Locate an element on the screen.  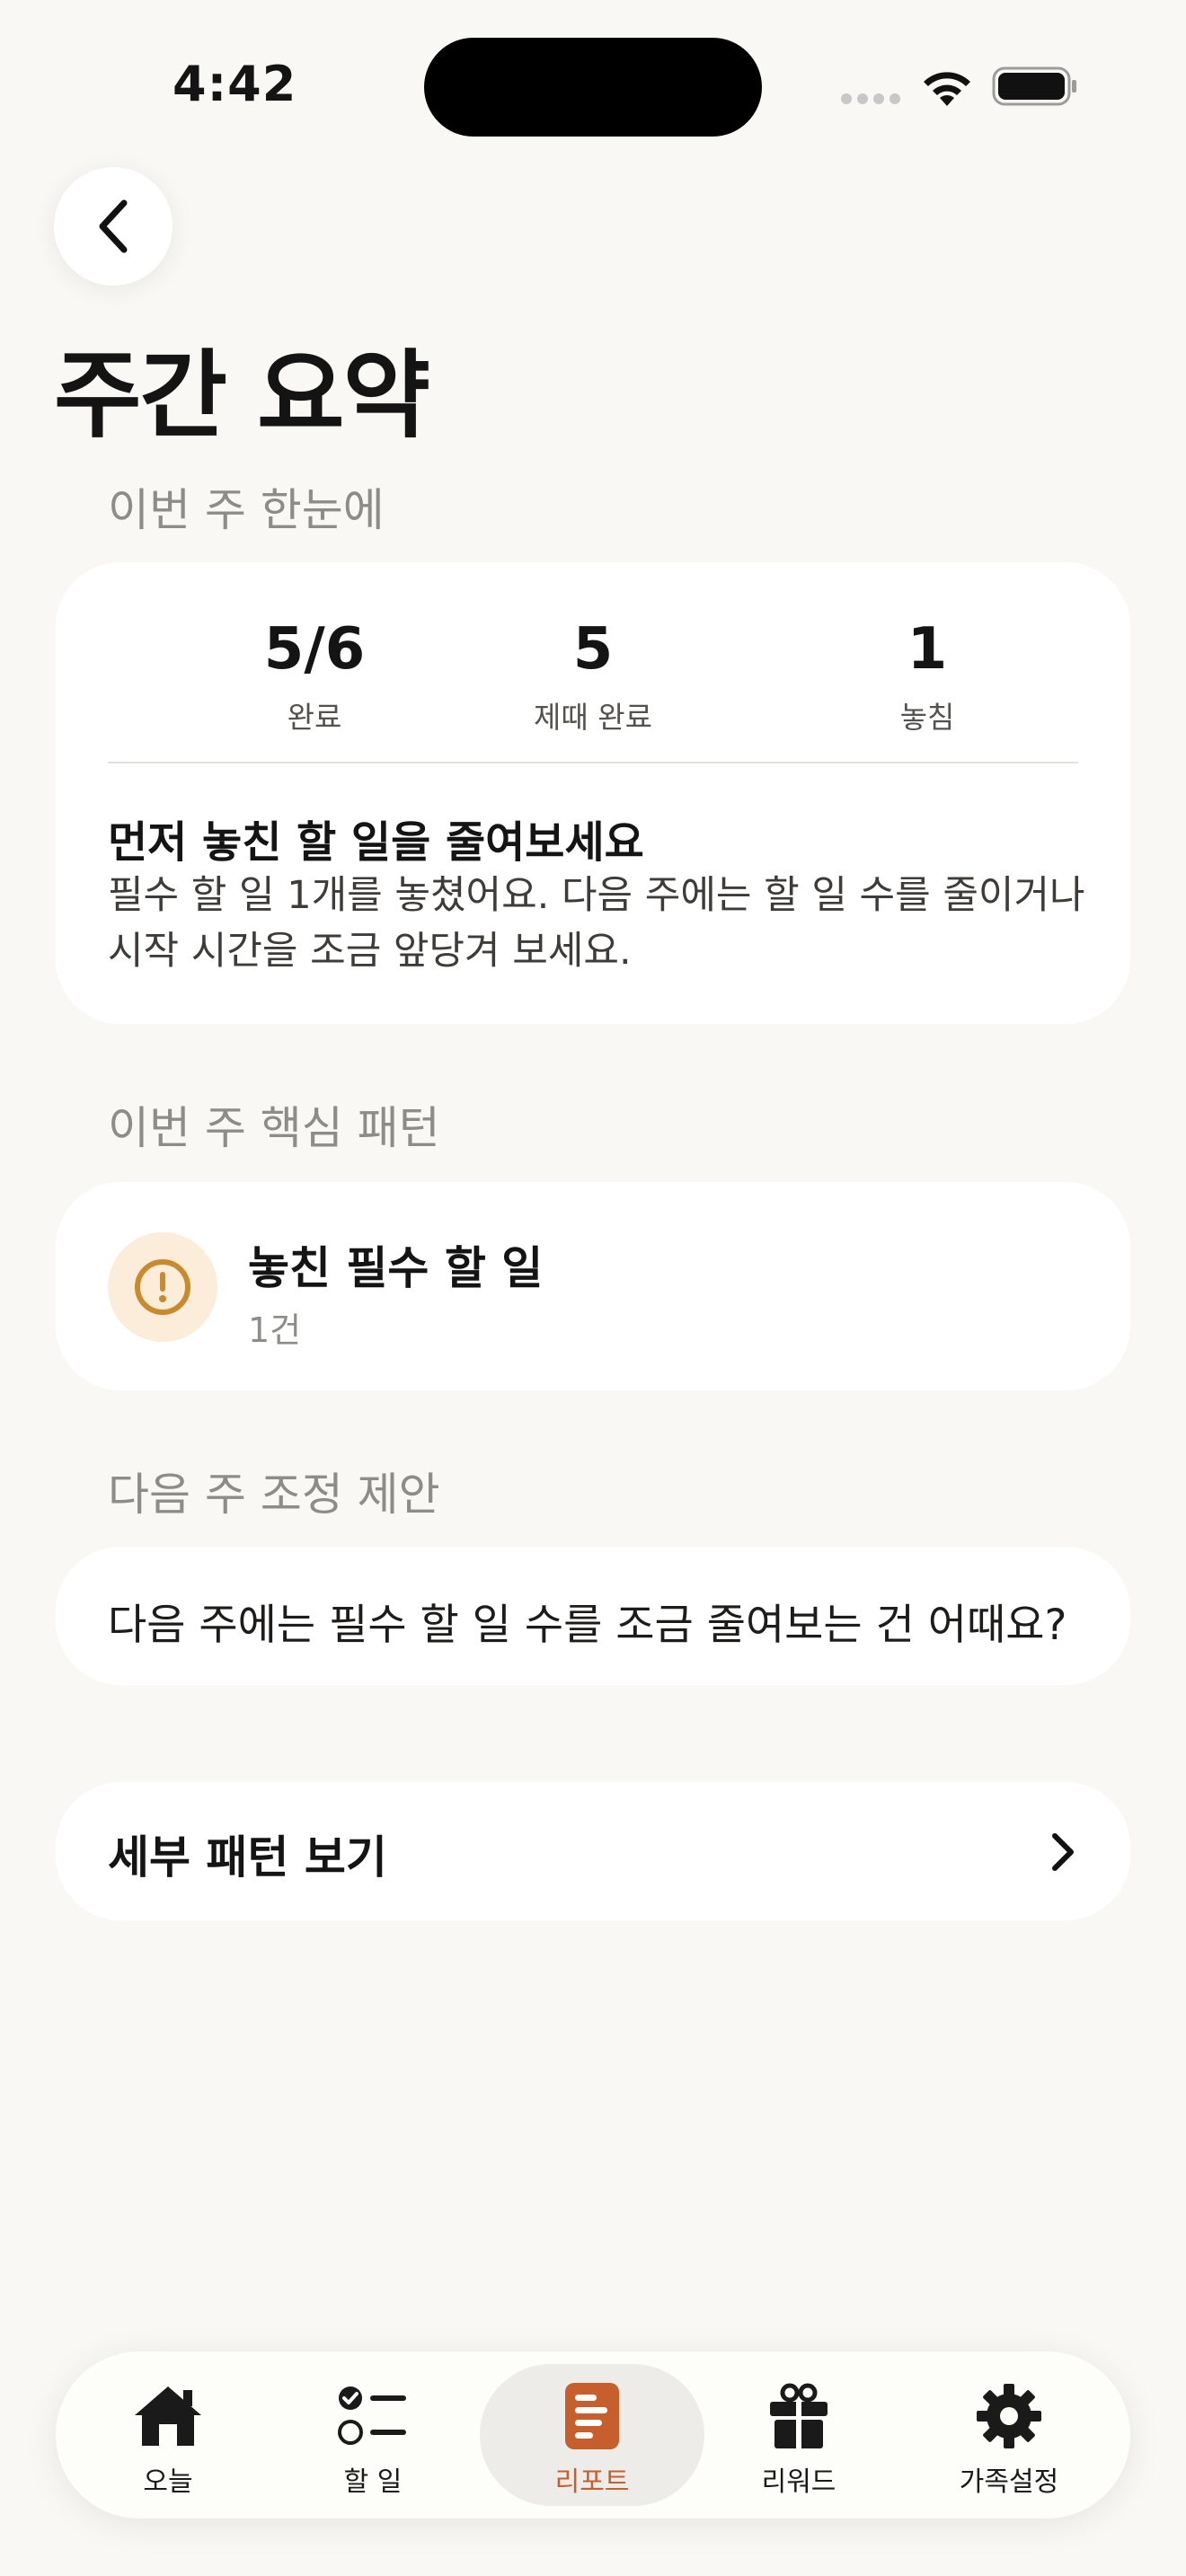
tab-label: 할 일 is located at coordinates (373, 2482).